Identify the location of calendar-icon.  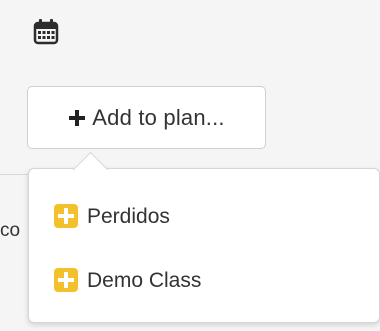
(46, 32).